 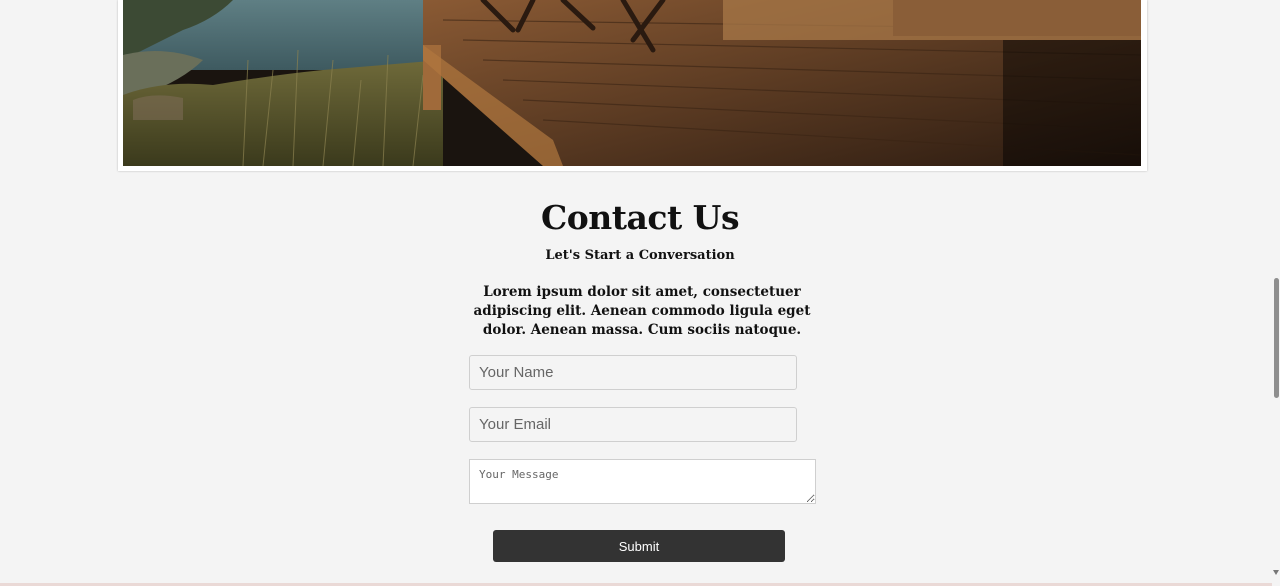 I want to click on name-input, so click(x=633, y=372).